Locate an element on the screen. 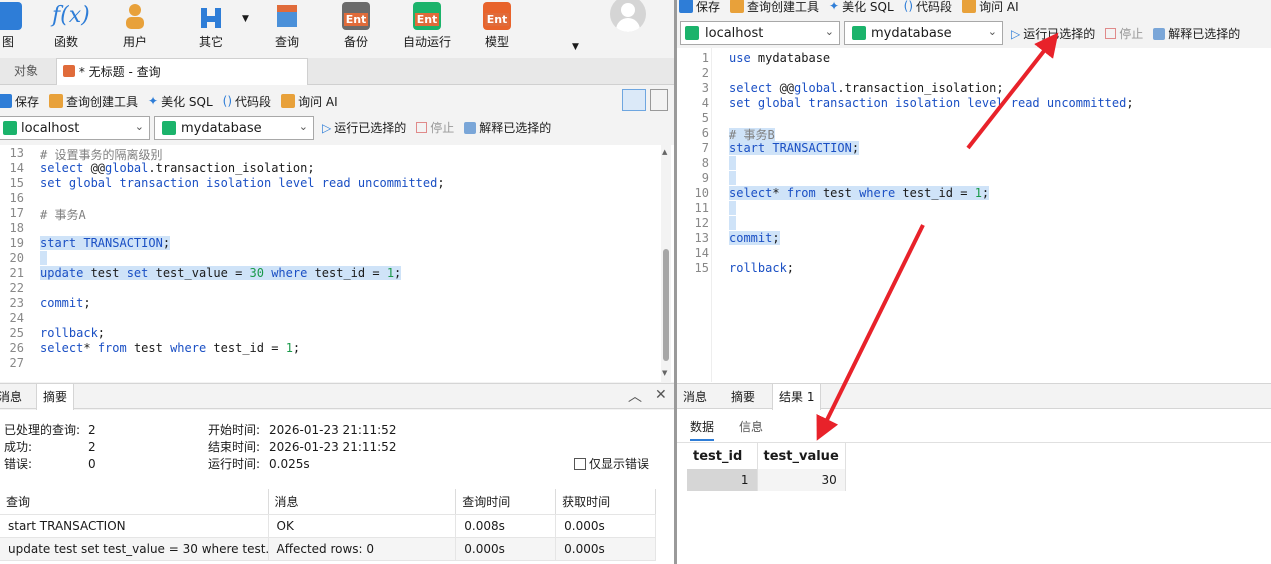 Image resolution: width=1271 pixels, height=564 pixels. tab-info: 信息 is located at coordinates (751, 426).